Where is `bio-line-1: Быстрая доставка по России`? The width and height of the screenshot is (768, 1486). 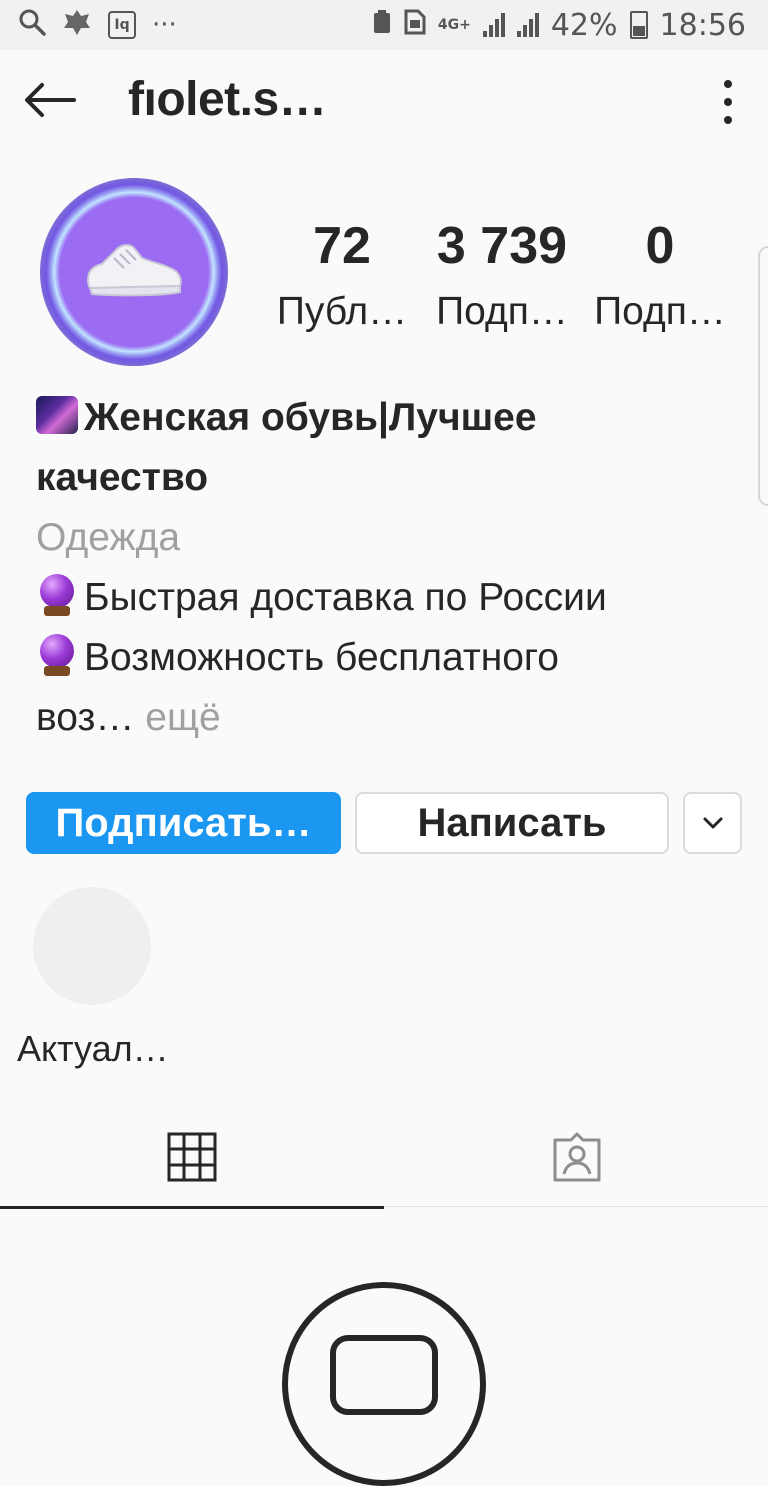
bio-line-1: Быстрая доставка по России is located at coordinates (386, 598).